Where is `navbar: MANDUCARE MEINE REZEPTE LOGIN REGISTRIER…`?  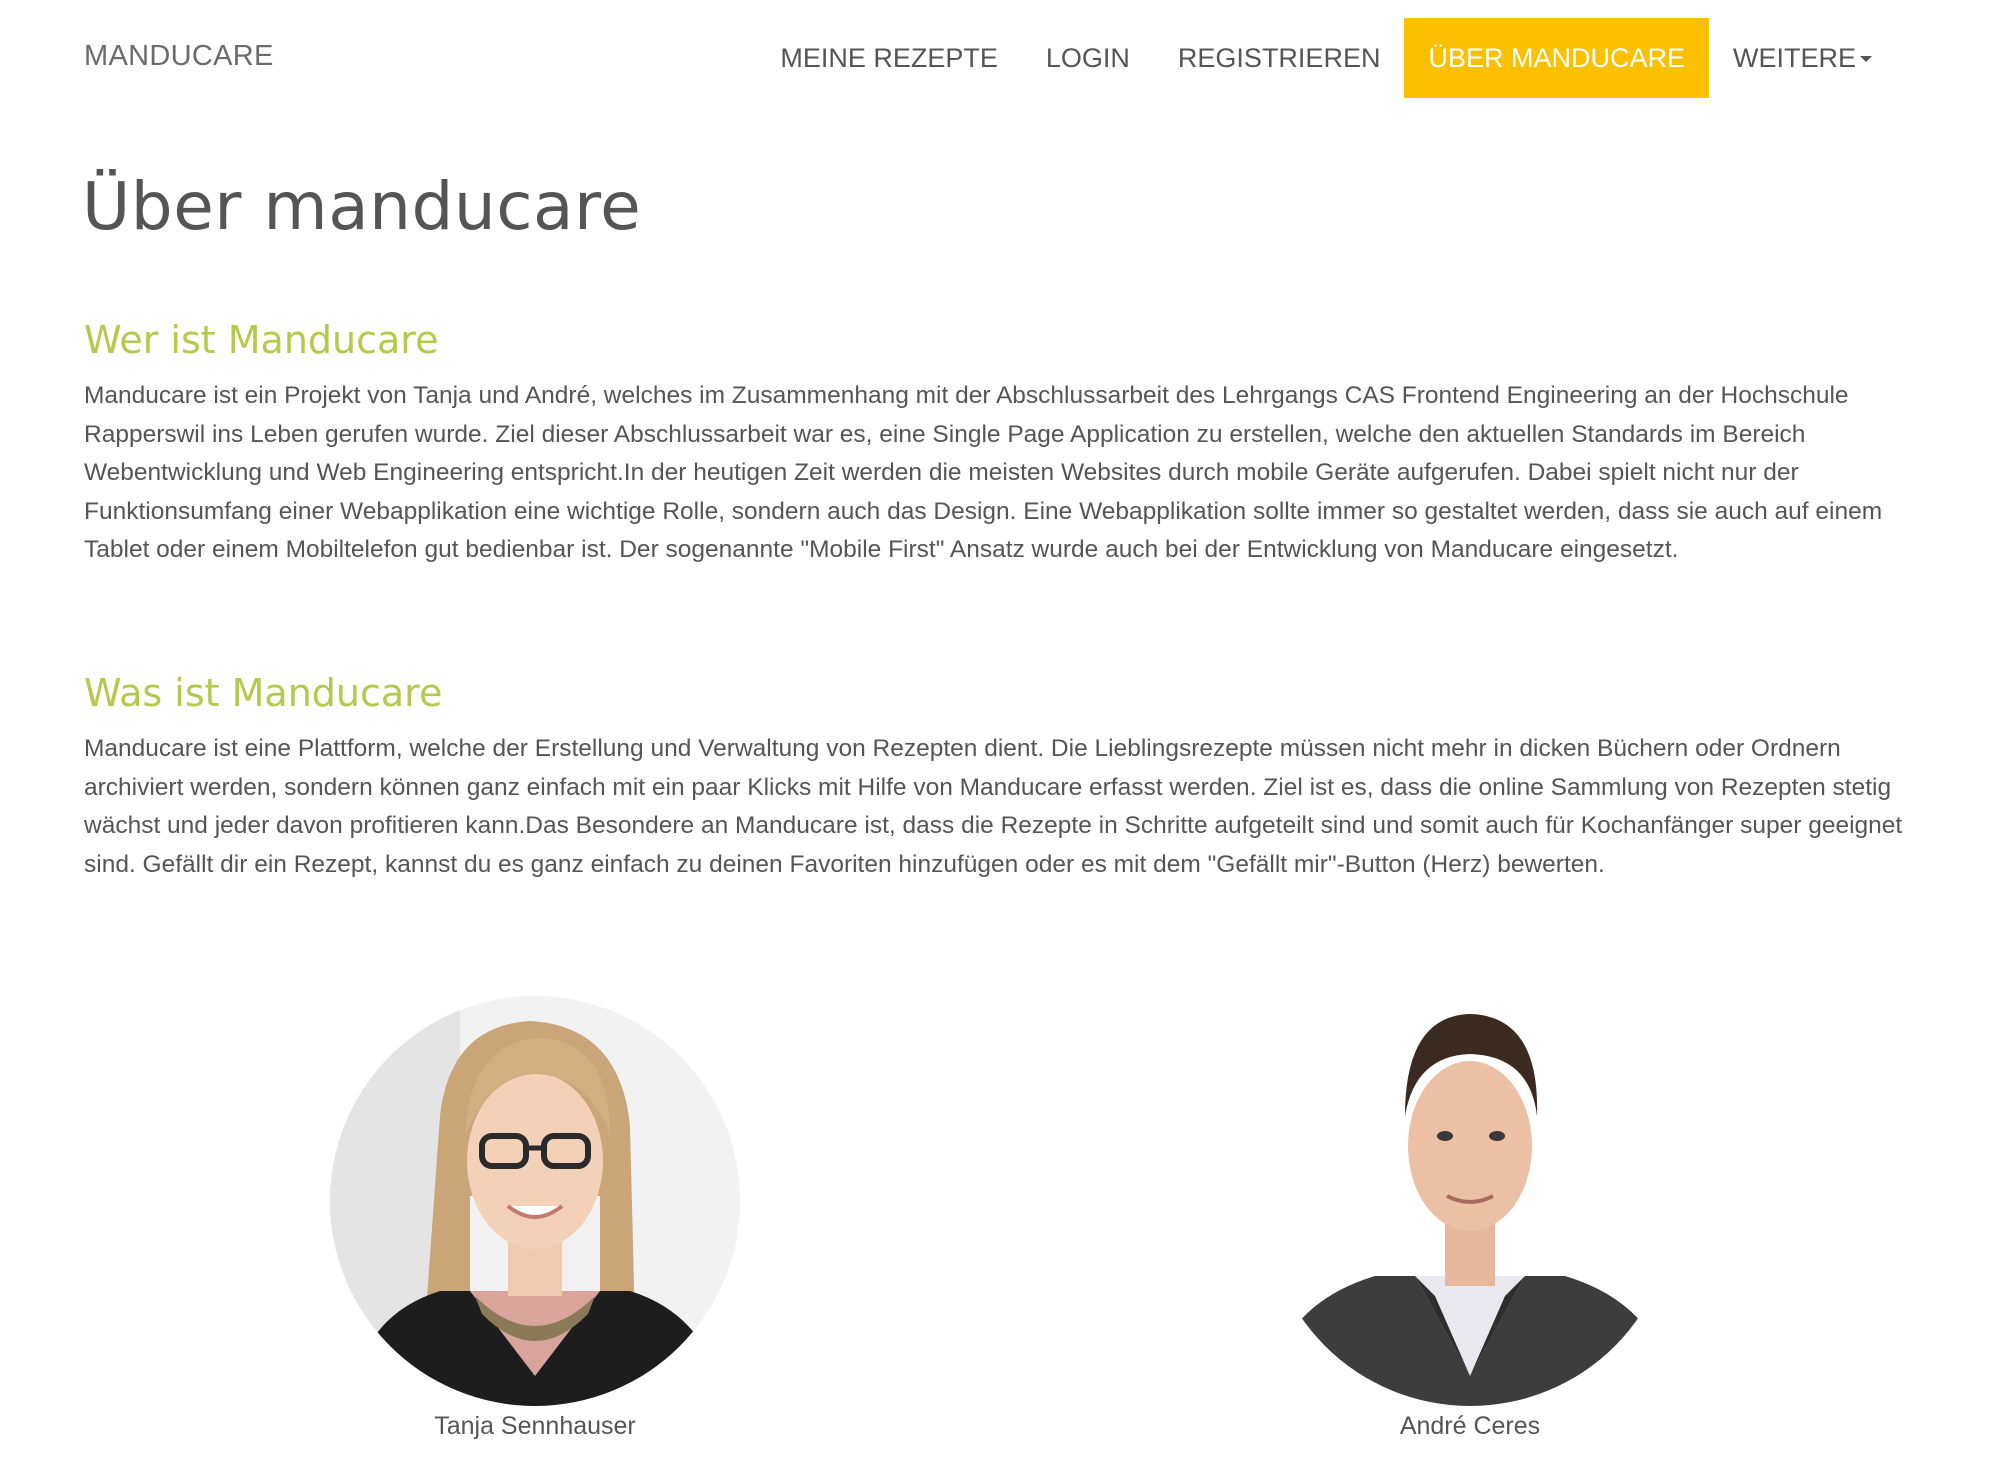
navbar: MANDUCARE MEINE REZEPTE LOGIN REGISTRIER… is located at coordinates (998, 50).